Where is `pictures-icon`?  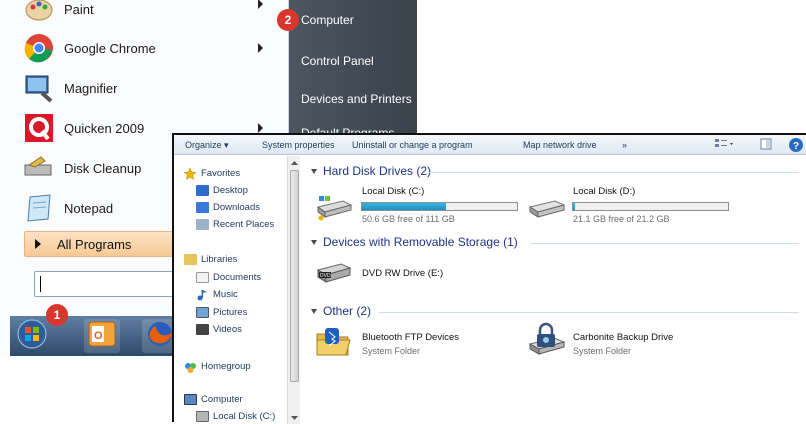 pictures-icon is located at coordinates (202, 312).